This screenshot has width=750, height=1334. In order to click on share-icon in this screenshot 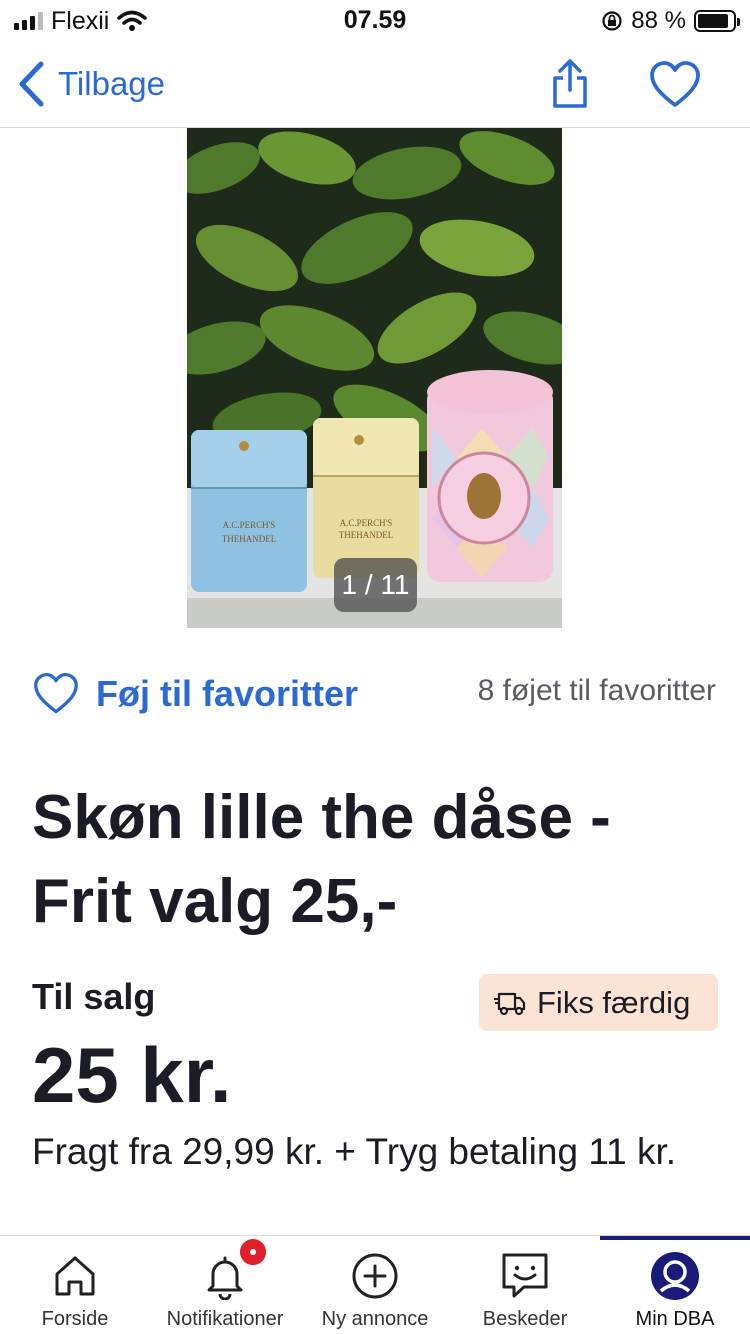, I will do `click(570, 83)`.